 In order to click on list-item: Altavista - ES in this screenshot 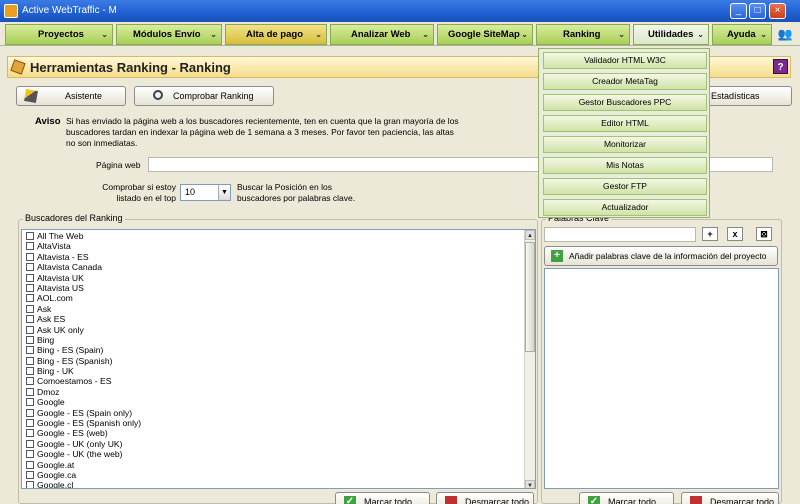, I will do `click(81, 257)`.